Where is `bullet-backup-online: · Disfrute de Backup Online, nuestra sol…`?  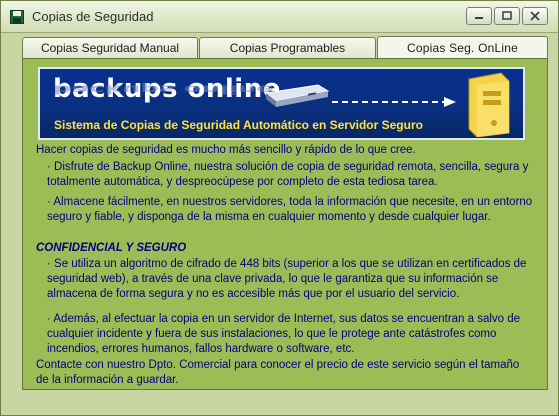 bullet-backup-online: · Disfrute de Backup Online, nuestra sol… is located at coordinates (288, 174).